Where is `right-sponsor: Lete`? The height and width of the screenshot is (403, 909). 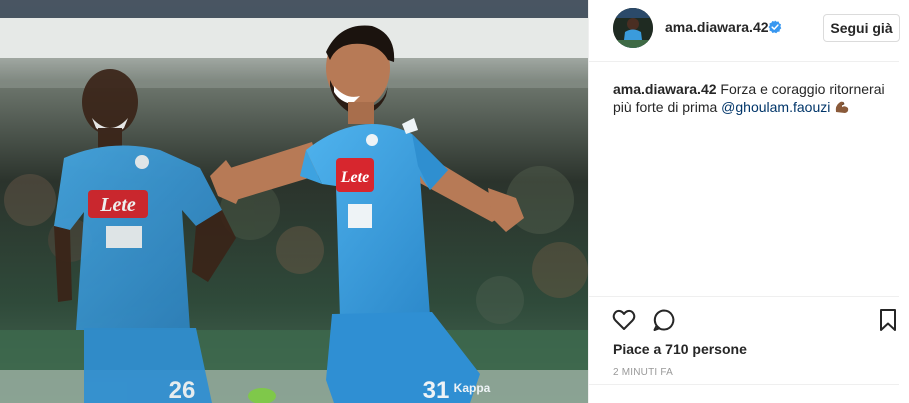 right-sponsor: Lete is located at coordinates (354, 177).